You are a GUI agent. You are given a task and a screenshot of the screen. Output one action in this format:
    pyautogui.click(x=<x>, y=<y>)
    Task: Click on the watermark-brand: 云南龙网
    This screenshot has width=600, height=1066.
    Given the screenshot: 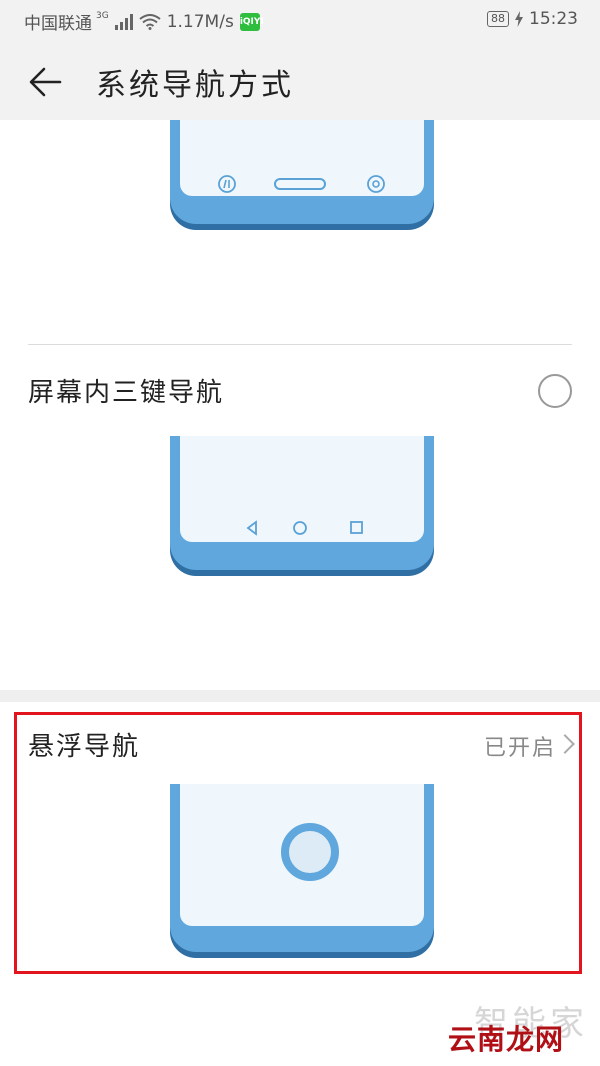 What is the action you would take?
    pyautogui.click(x=505, y=1039)
    